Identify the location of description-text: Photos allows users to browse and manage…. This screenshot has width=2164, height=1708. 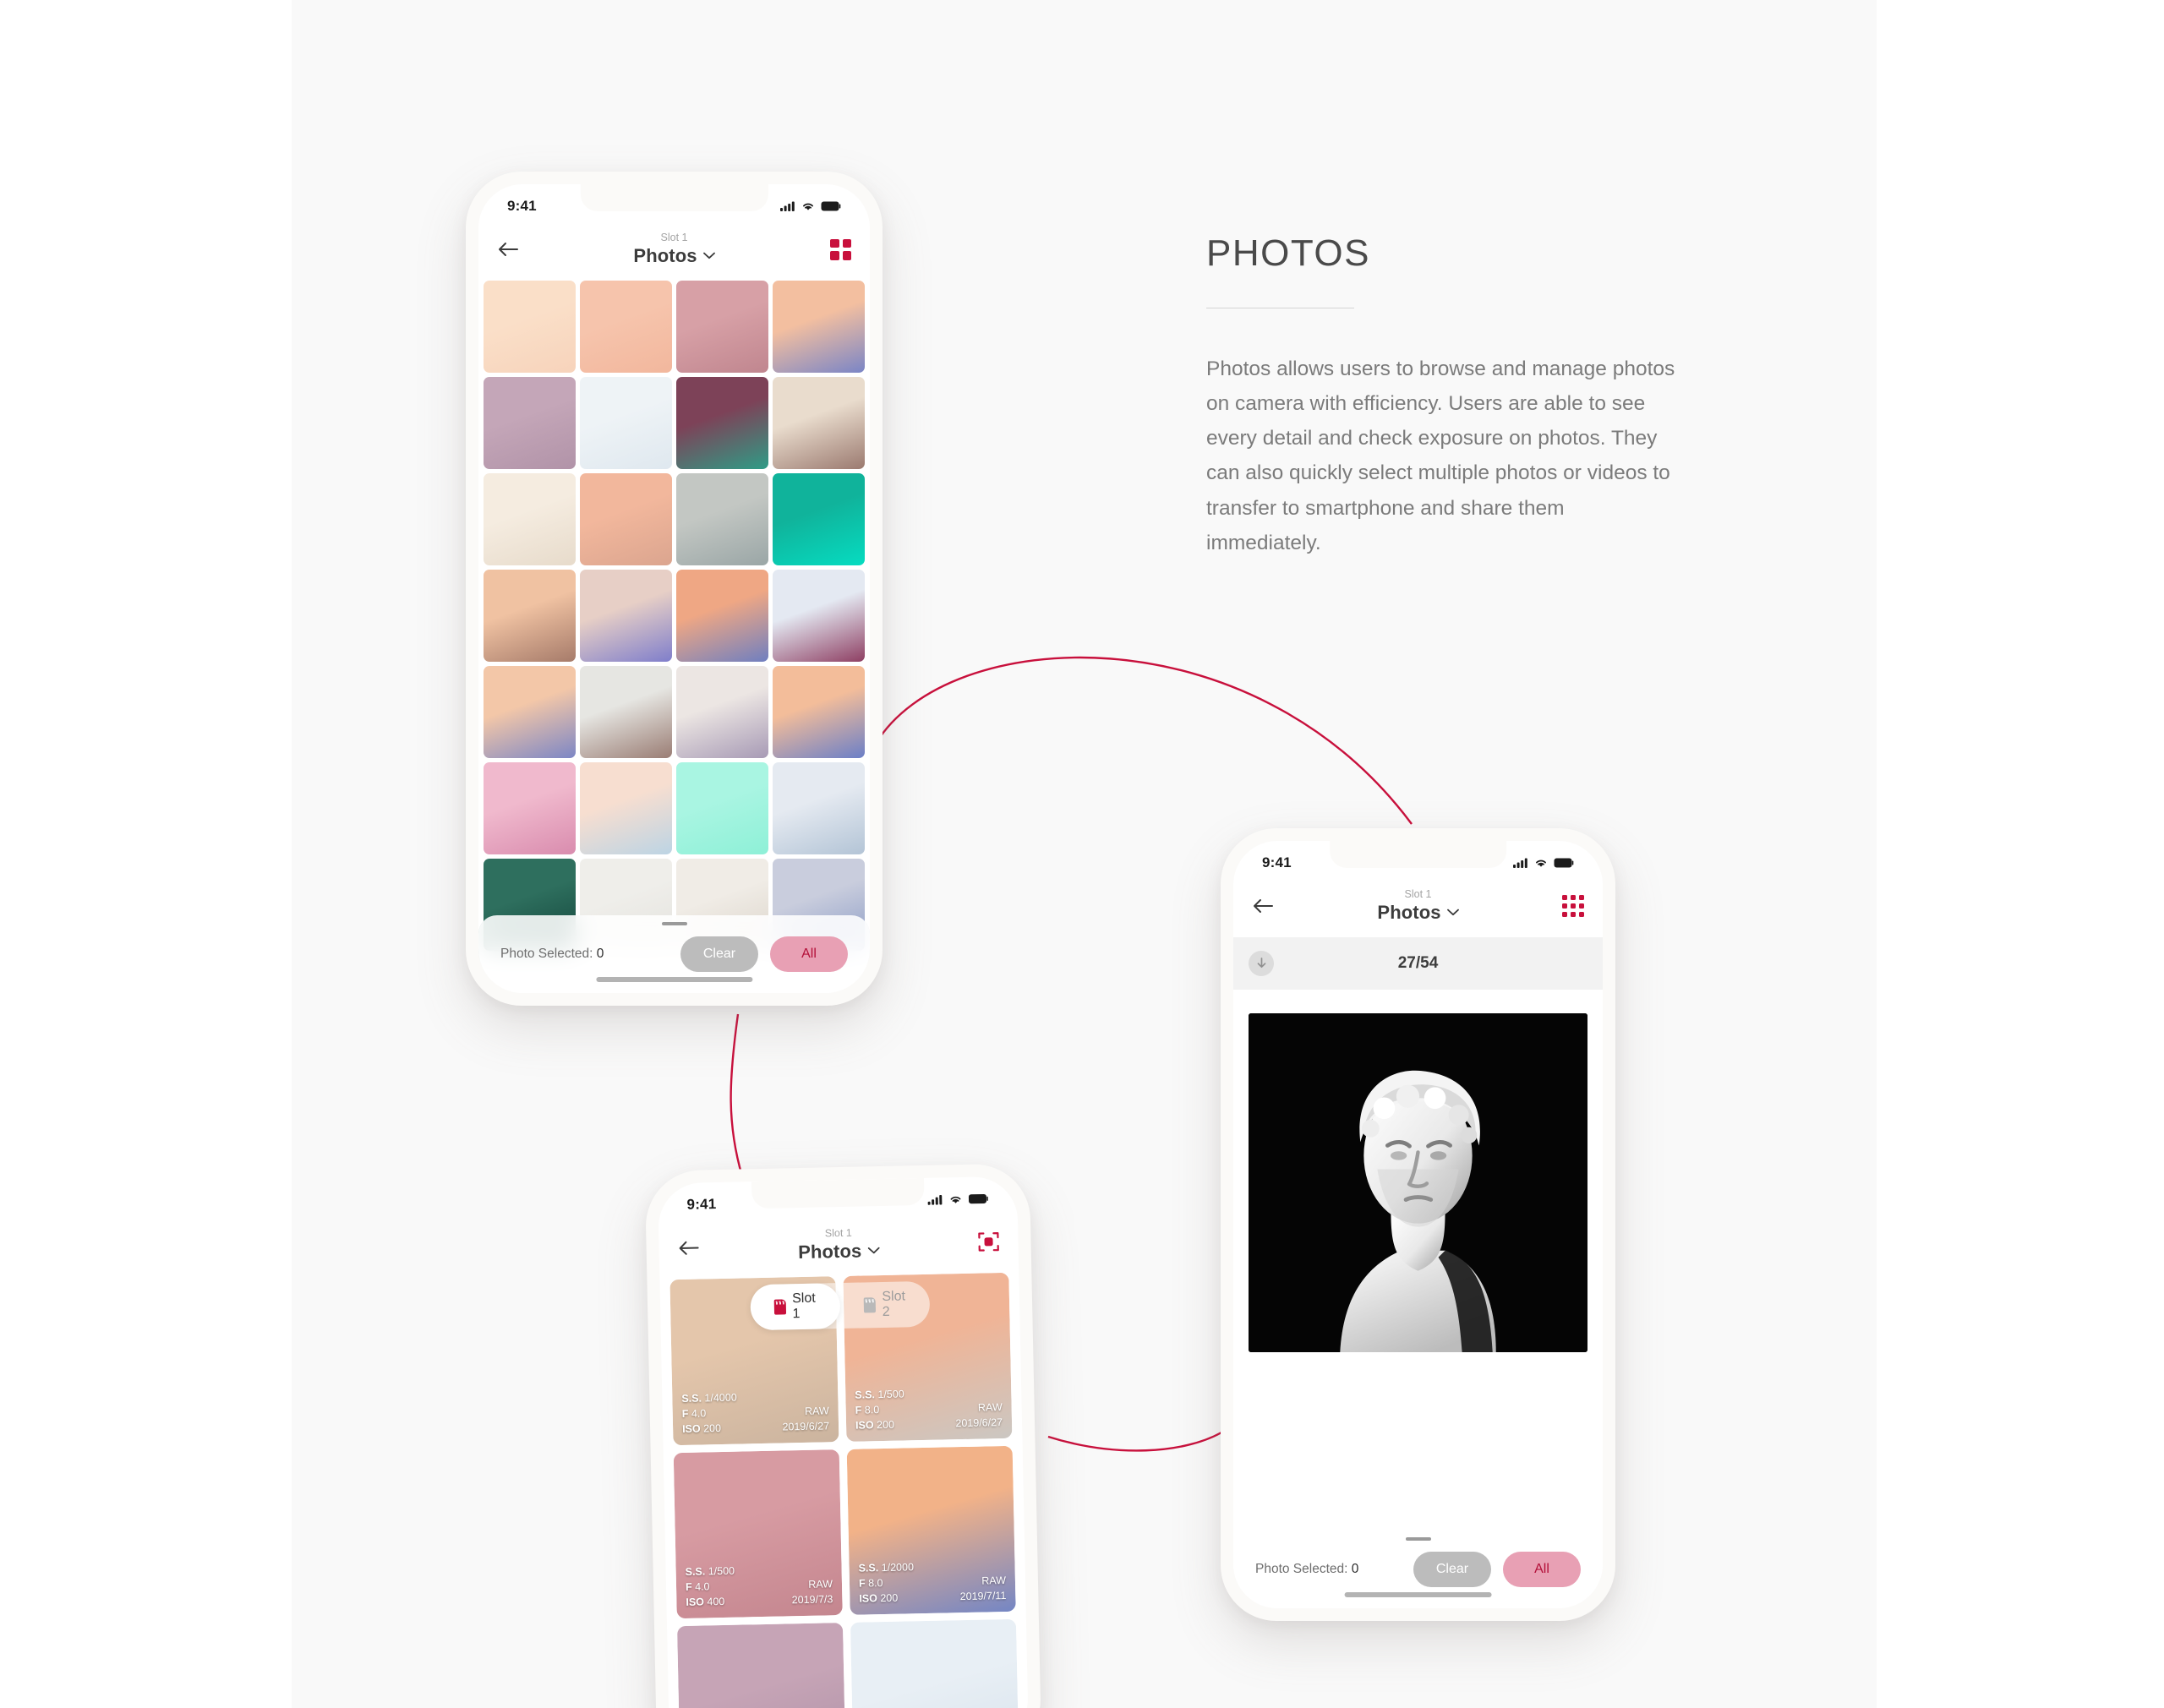
(1441, 455).